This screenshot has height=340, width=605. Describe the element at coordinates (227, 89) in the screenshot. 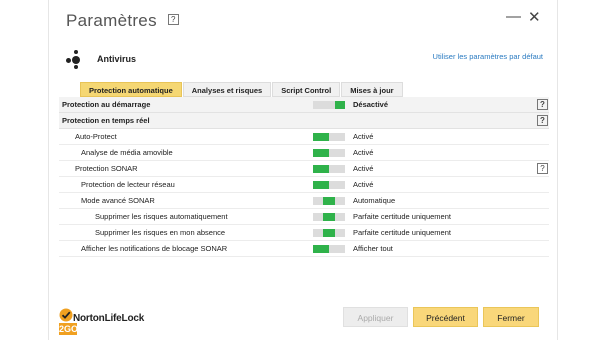

I see `tab-analyses-et-risques: Analyses et risques` at that location.